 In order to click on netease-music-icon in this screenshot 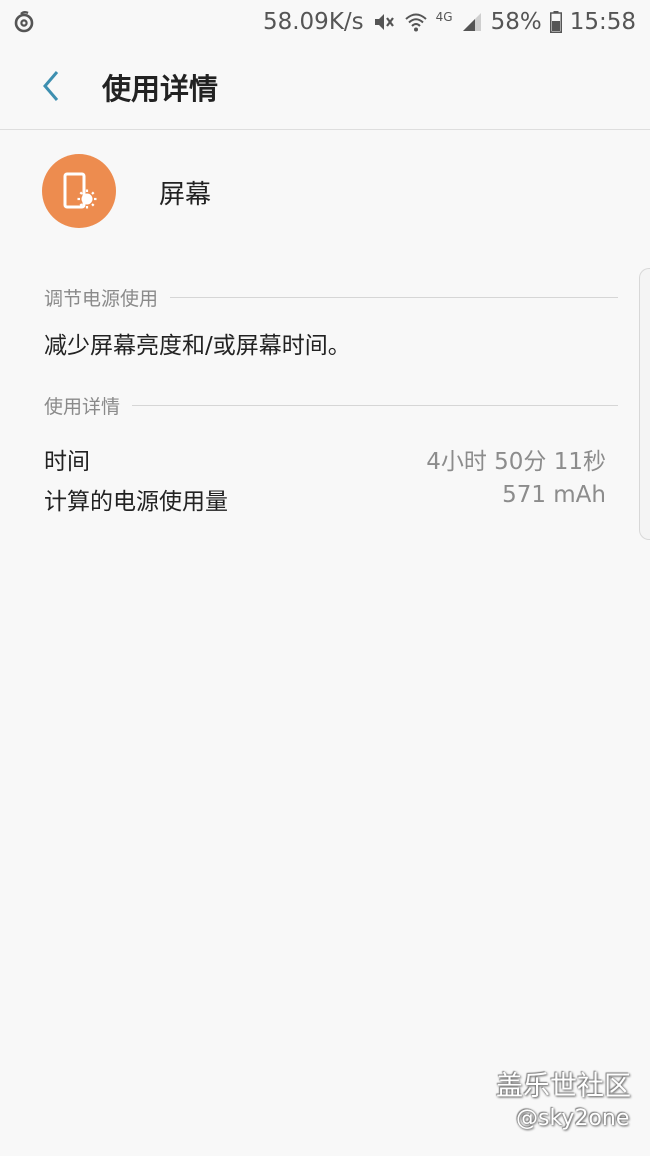, I will do `click(24, 22)`.